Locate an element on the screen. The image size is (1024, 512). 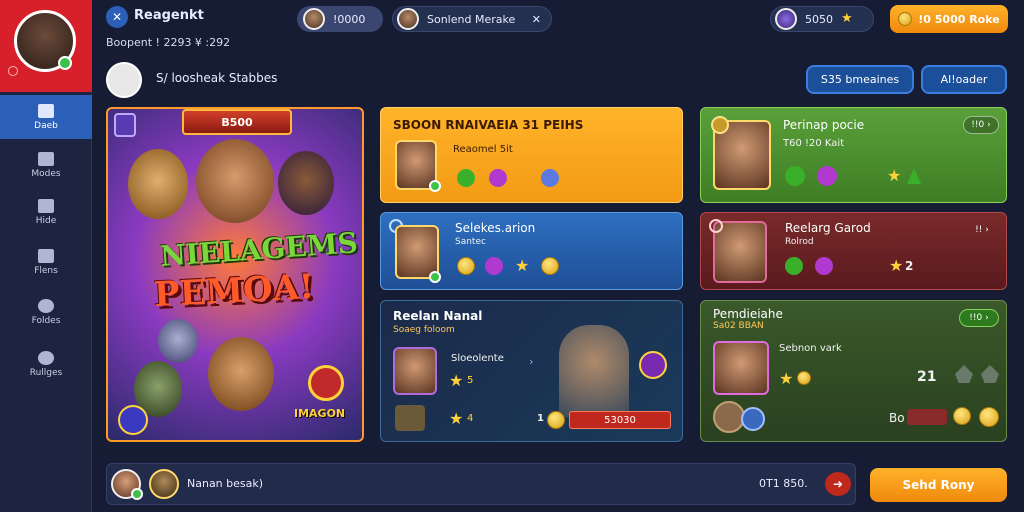
friend-pill: !0000 is located at coordinates (340, 19).